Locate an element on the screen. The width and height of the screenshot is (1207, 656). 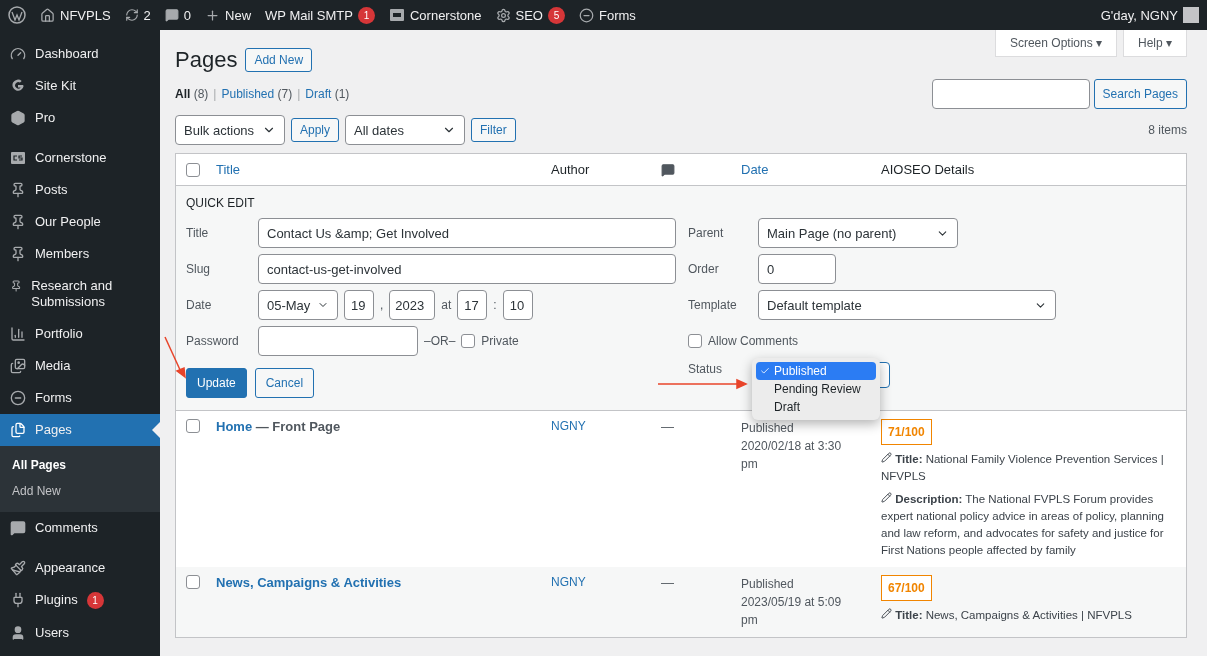
field-label: Template is located at coordinates (713, 305).